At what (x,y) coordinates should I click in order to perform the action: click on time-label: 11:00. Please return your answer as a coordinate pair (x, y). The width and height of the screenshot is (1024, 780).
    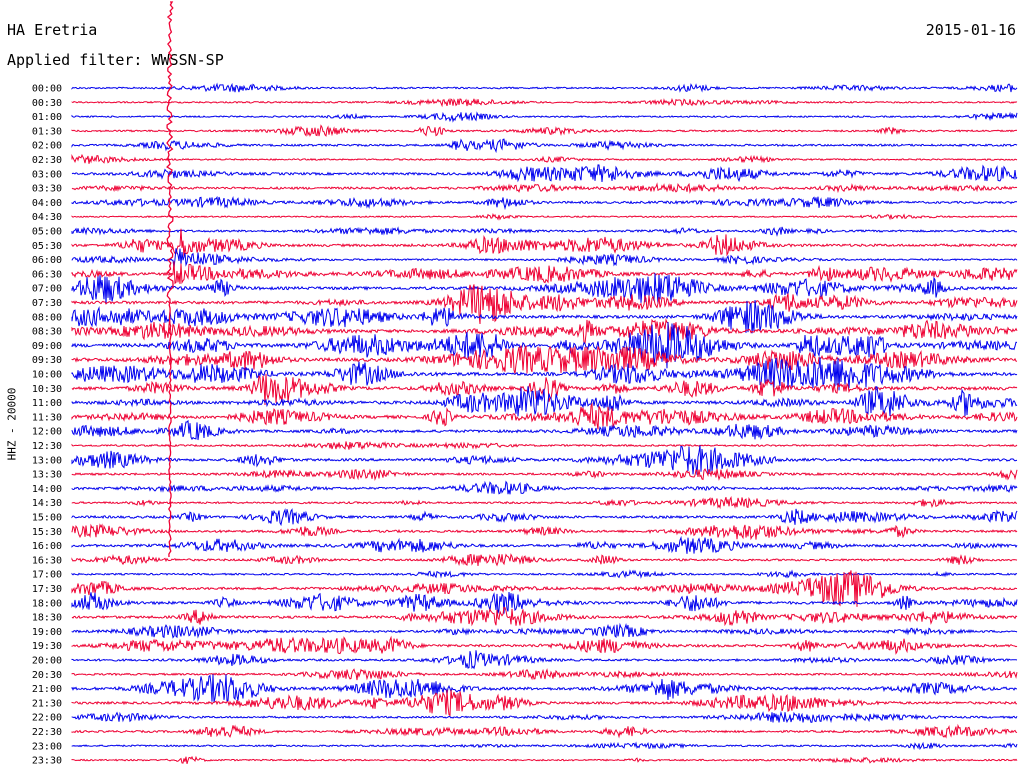
    Looking at the image, I should click on (47, 403).